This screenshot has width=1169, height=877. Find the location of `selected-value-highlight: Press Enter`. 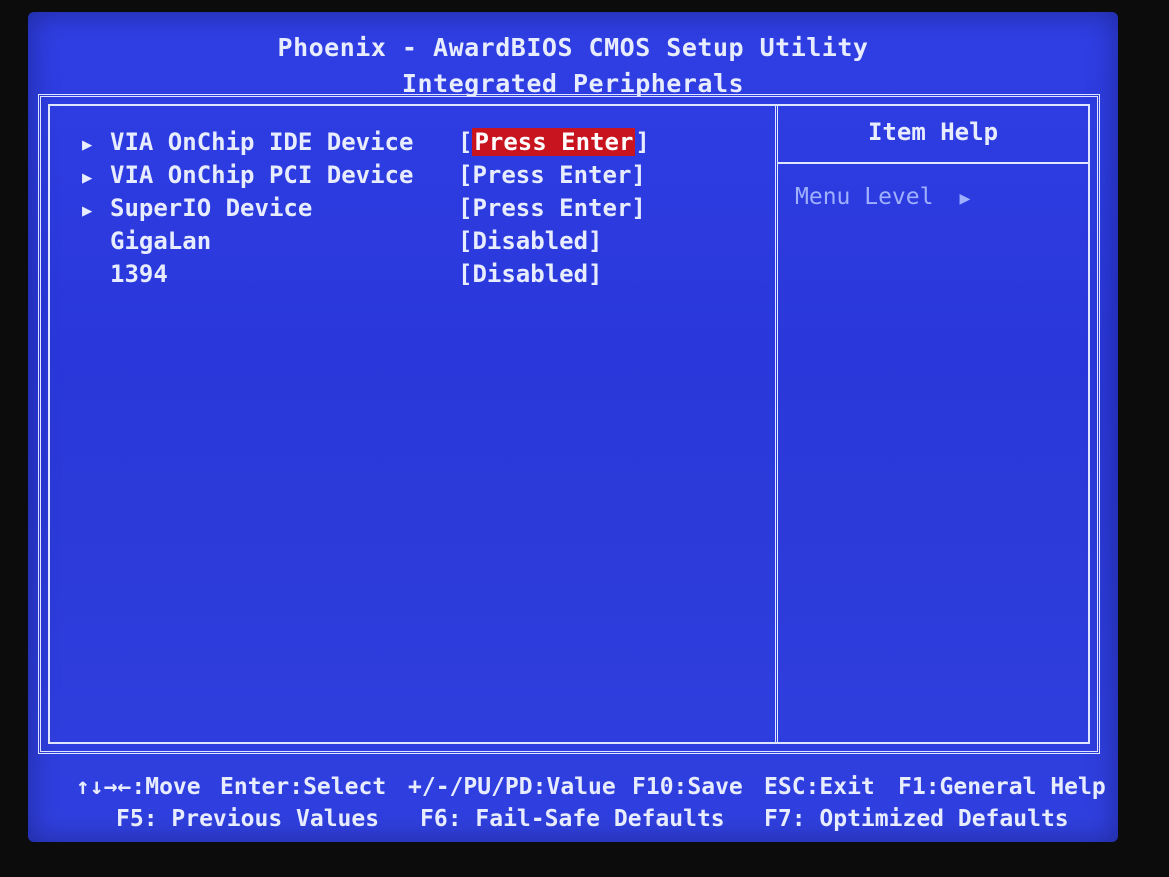

selected-value-highlight: Press Enter is located at coordinates (554, 142).